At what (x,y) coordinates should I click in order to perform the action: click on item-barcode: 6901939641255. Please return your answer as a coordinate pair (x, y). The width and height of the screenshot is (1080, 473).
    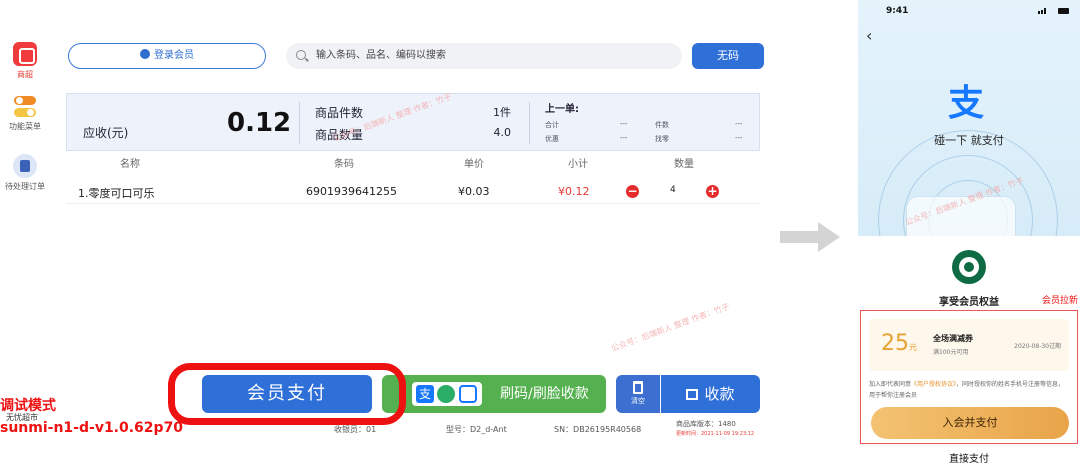
    Looking at the image, I should click on (351, 191).